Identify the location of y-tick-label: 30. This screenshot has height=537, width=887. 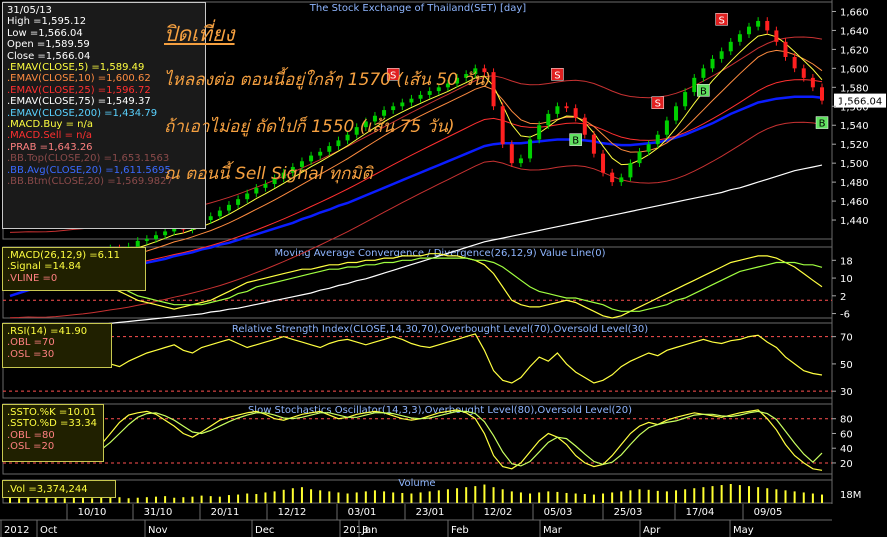
(846, 392).